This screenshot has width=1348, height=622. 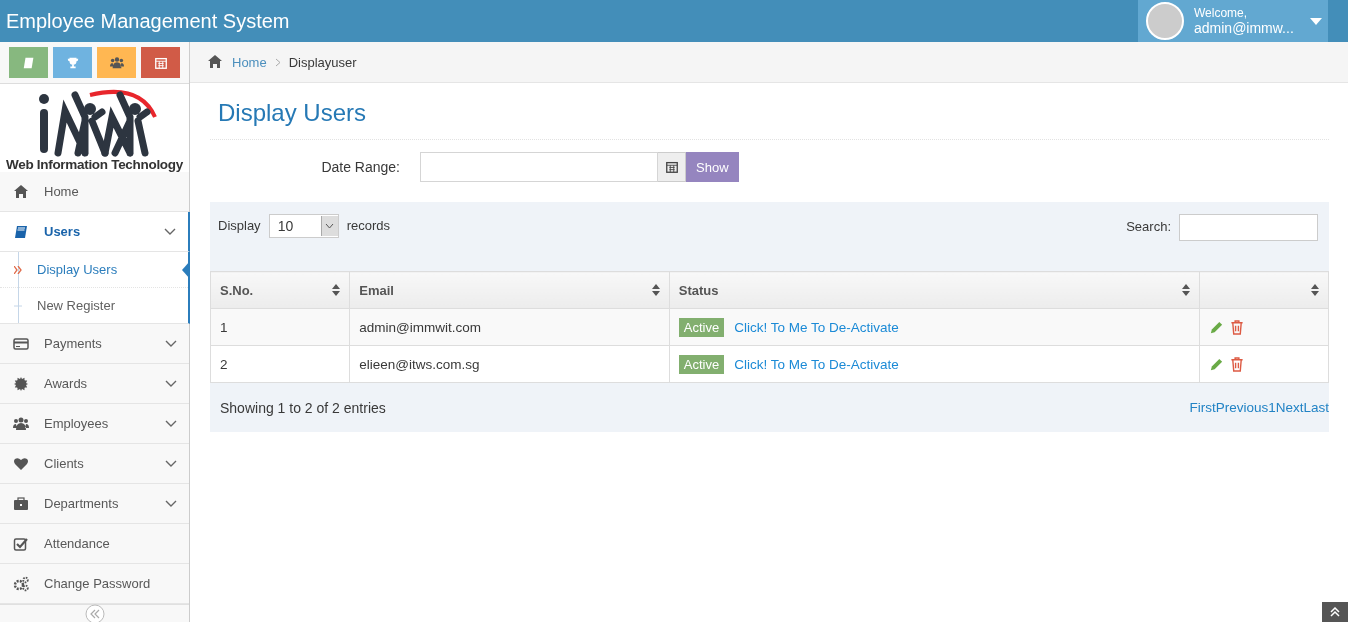 I want to click on field-label: Date Range:, so click(x=360, y=167).